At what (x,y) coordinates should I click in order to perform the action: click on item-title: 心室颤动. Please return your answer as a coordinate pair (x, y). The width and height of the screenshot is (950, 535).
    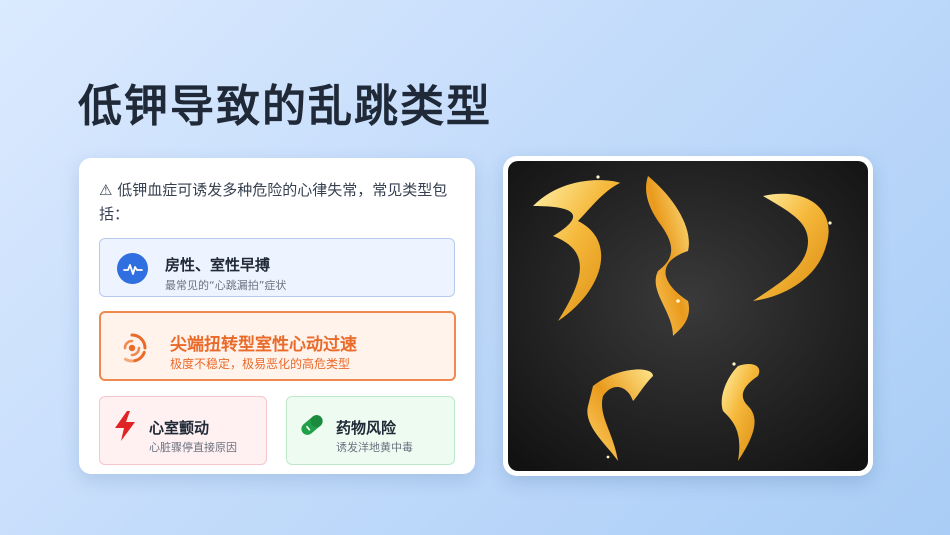
    Looking at the image, I should click on (179, 428).